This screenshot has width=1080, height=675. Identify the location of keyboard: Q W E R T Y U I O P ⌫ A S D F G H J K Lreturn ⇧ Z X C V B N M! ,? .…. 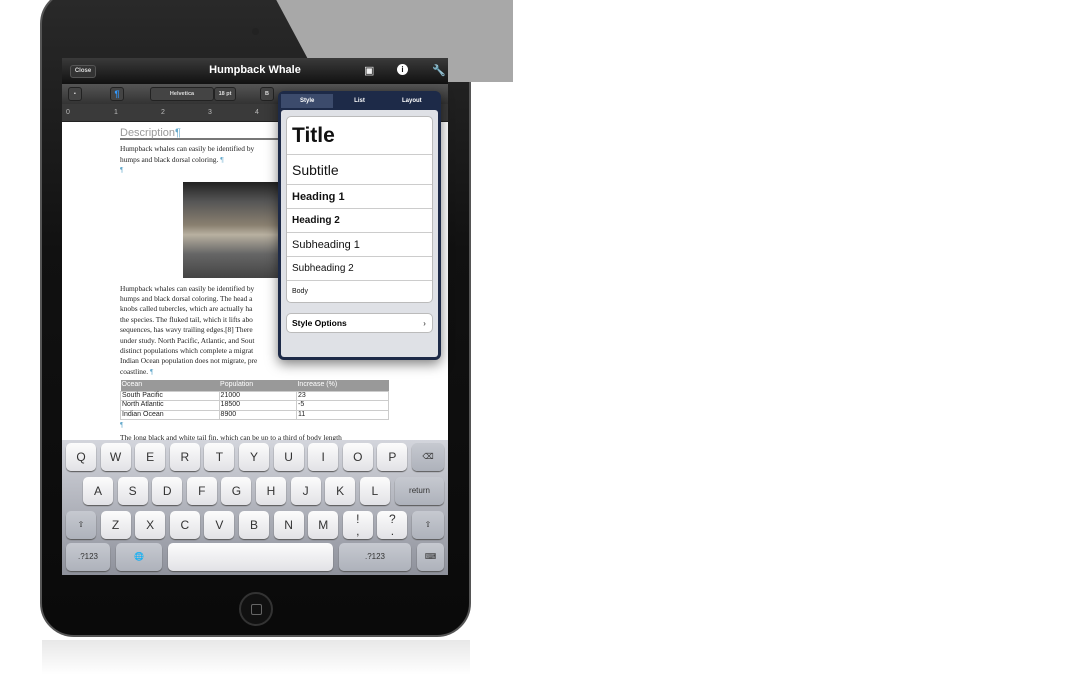
(255, 507).